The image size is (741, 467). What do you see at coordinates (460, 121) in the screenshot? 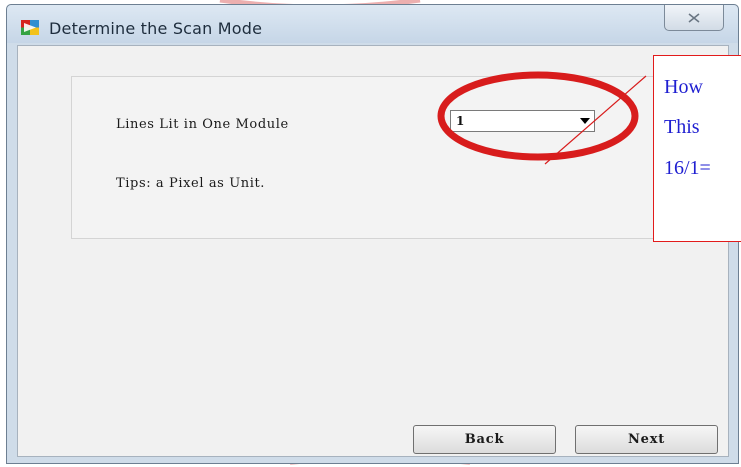
I see `lines-lit-value: 1` at bounding box center [460, 121].